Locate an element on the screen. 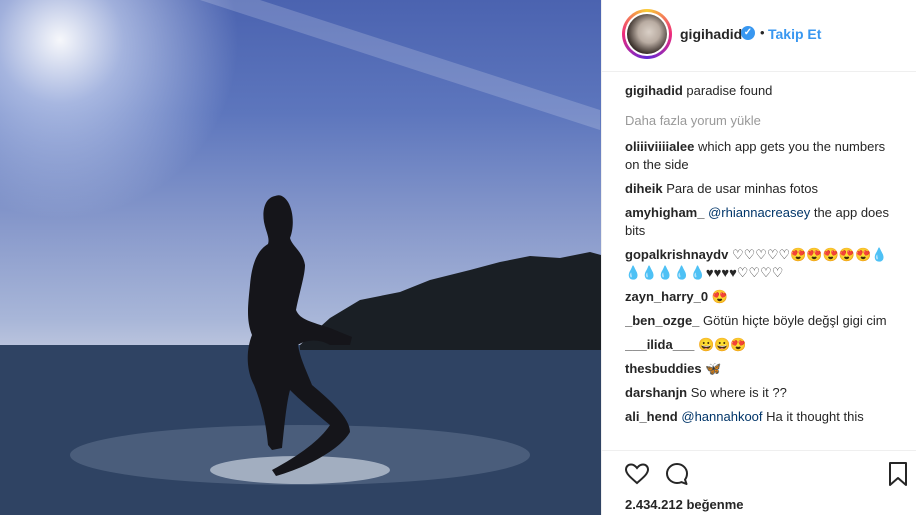 The height and width of the screenshot is (515, 916). post-actions: 2.434.212 beğenme is located at coordinates (759, 482).